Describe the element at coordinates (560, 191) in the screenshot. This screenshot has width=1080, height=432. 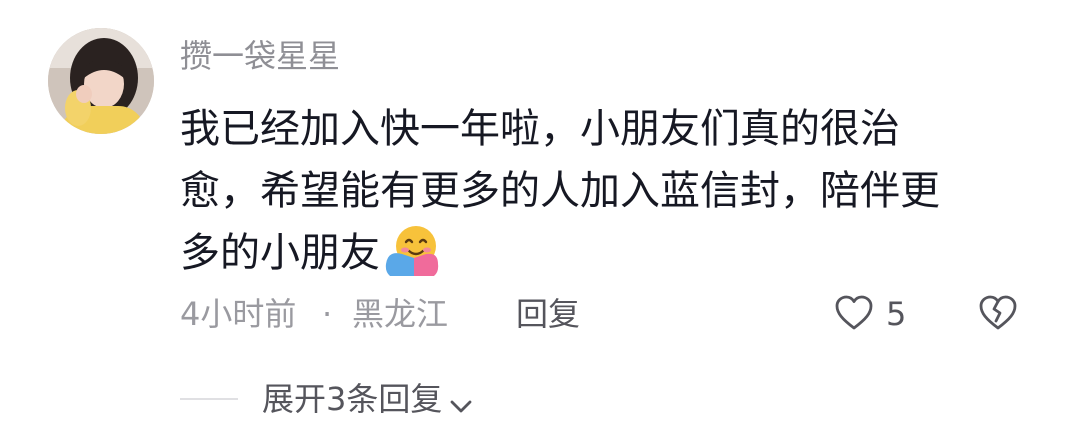
I see `comment-text-line: 愈，希望能有更多的人加入蓝信封，陪伴更` at that location.